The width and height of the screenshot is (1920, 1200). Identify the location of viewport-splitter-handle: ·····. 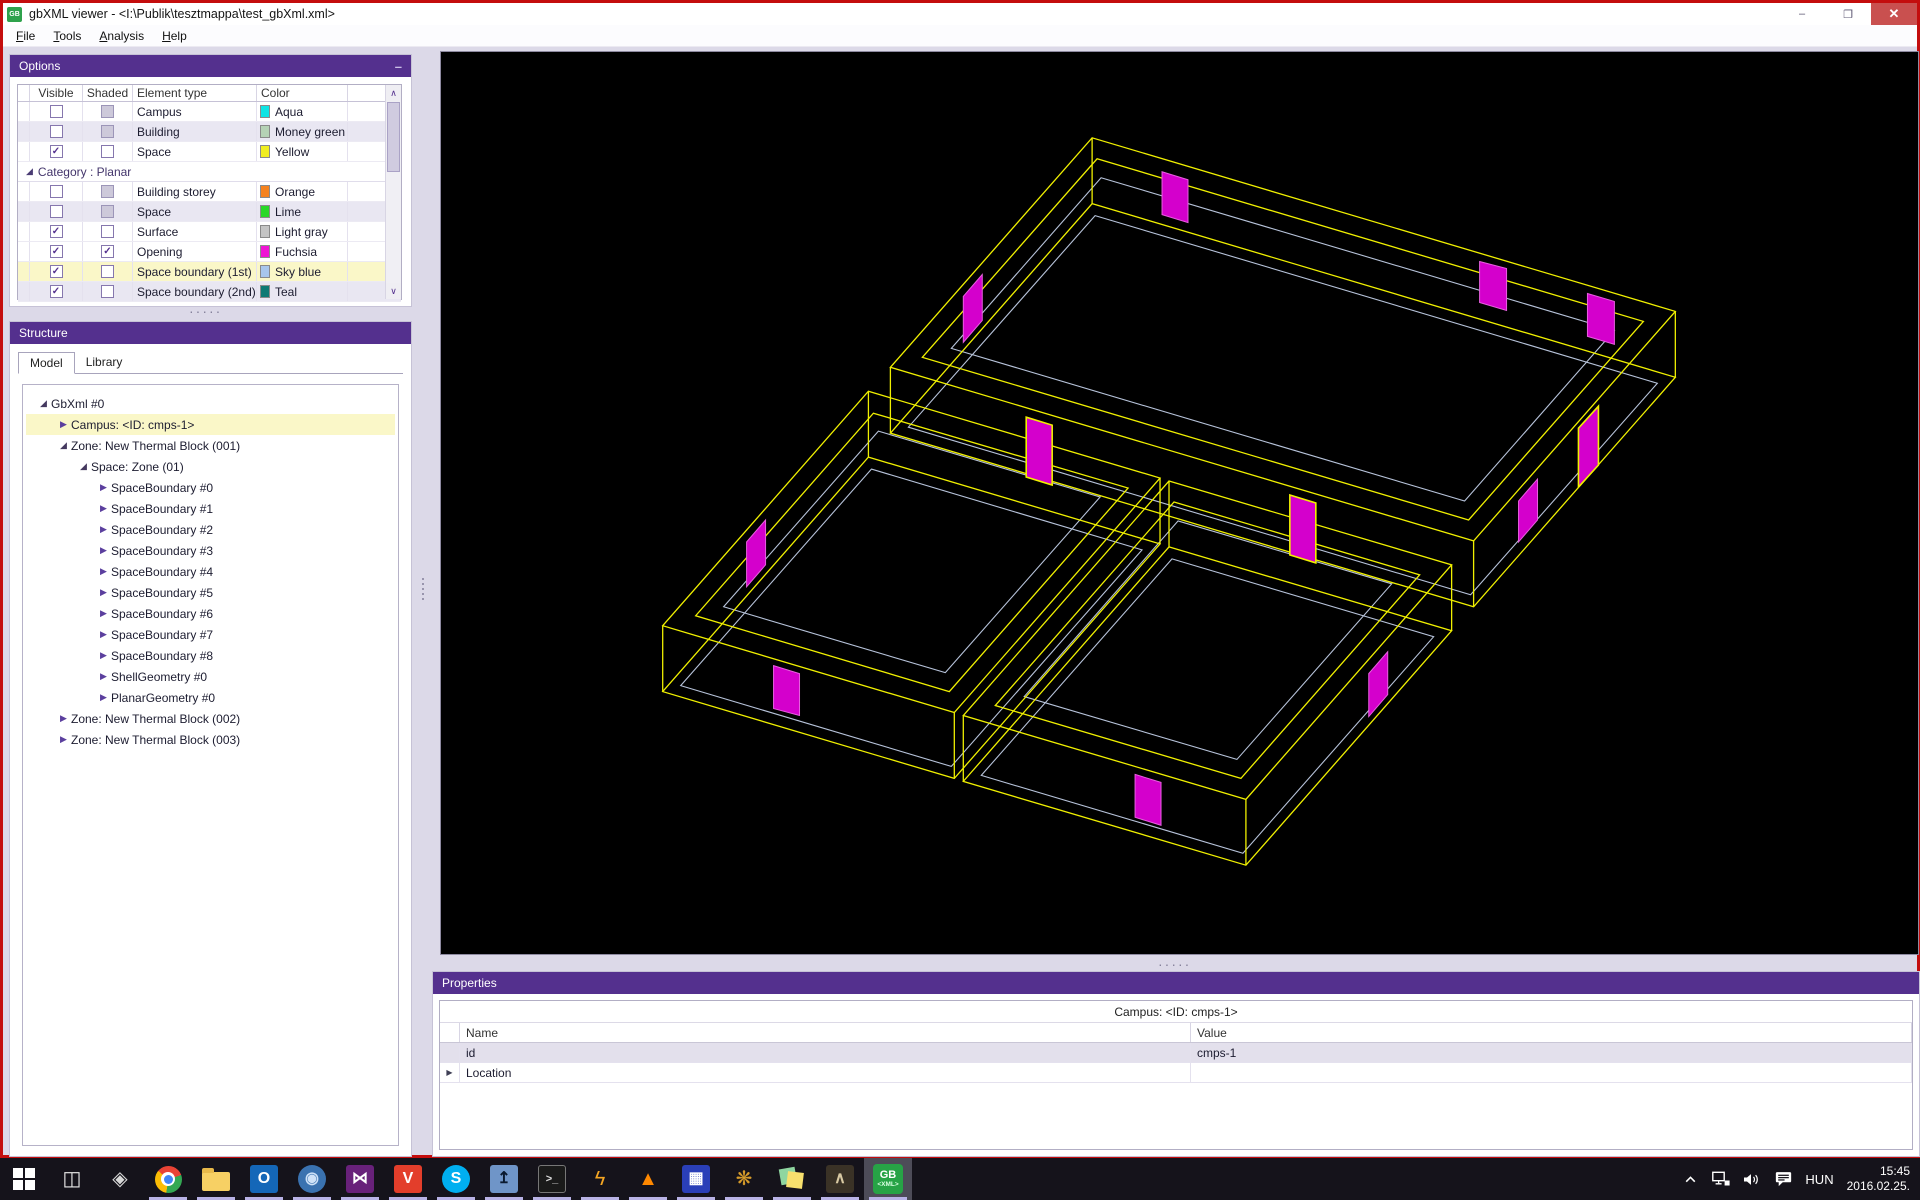
(1174, 964).